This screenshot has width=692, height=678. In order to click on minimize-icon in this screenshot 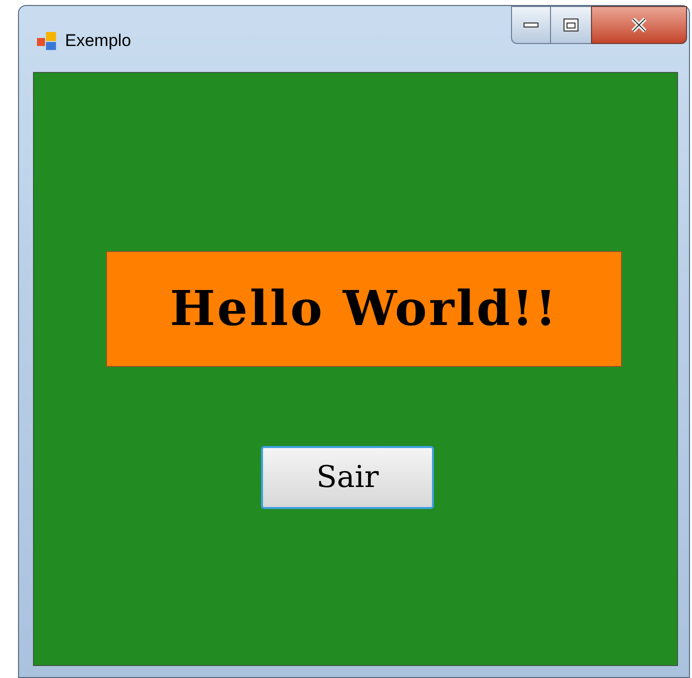, I will do `click(531, 25)`.